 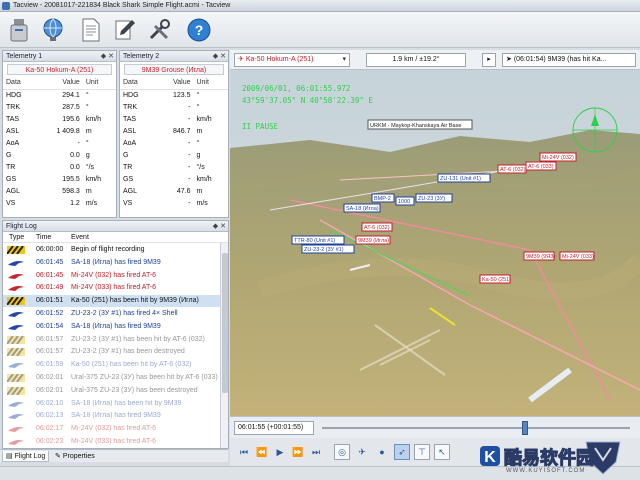 I want to click on scene-label-text: Ka-50 (251), so click(x=496, y=280).